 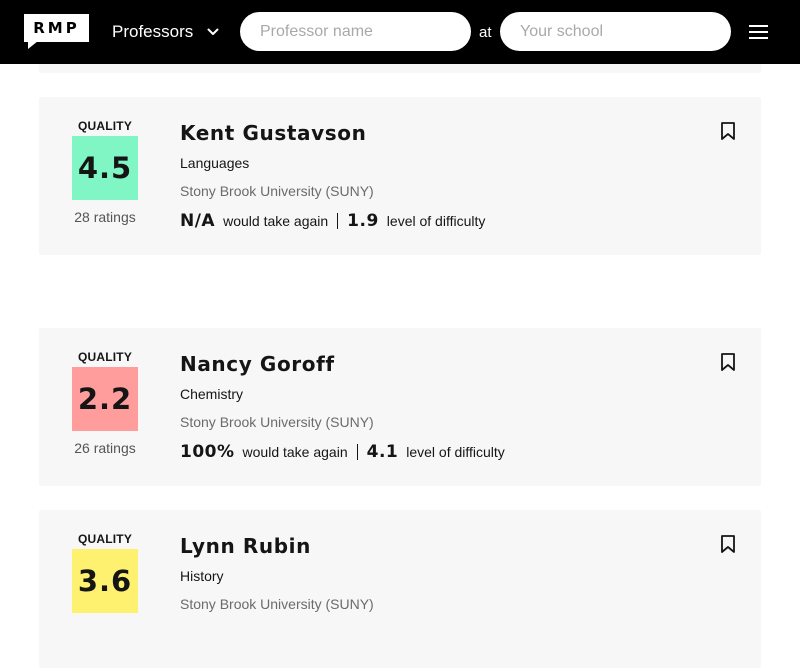 I want to click on hamburger-menu-icon, so click(x=758, y=32).